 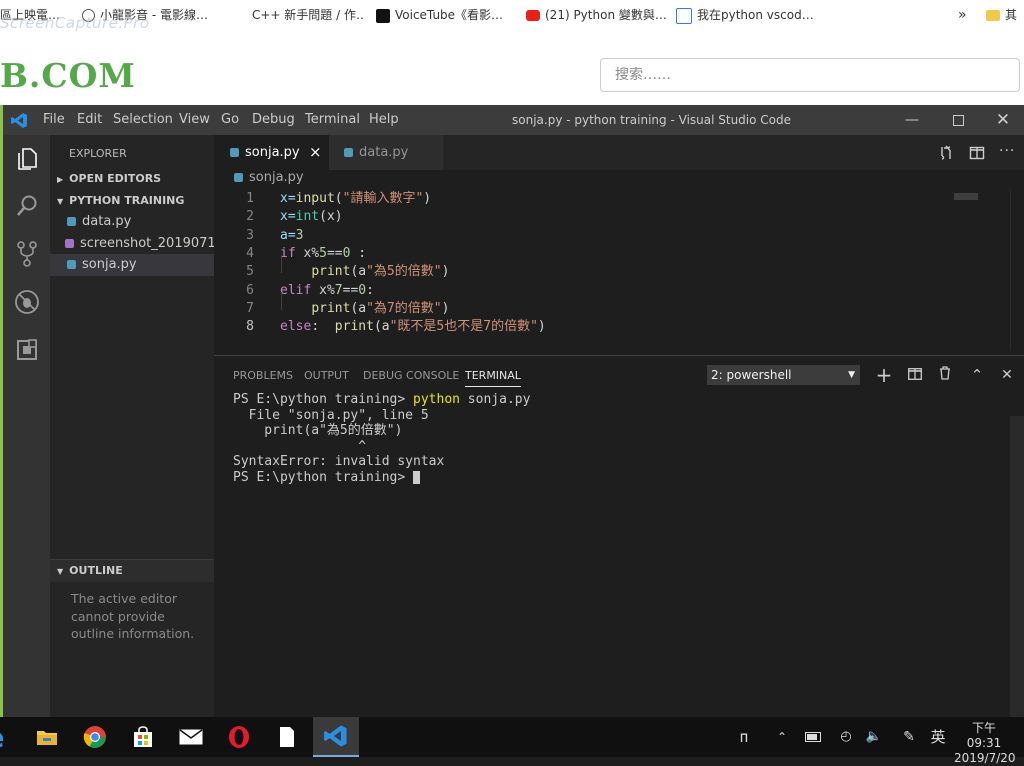 I want to click on line-number: 5, so click(x=250, y=272).